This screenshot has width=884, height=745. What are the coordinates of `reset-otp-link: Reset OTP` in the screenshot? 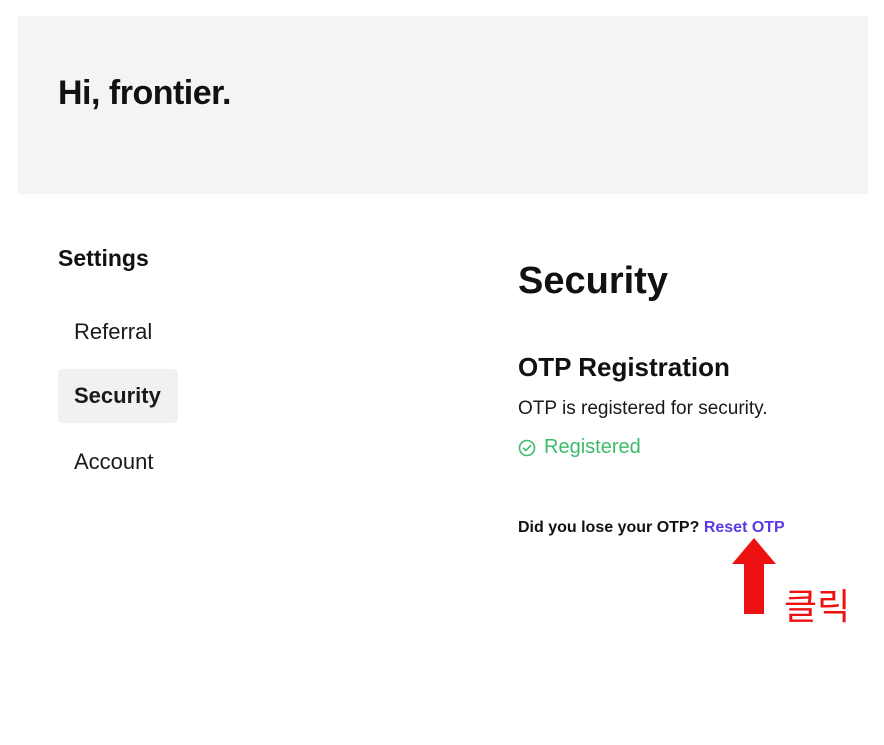 It's located at (744, 527).